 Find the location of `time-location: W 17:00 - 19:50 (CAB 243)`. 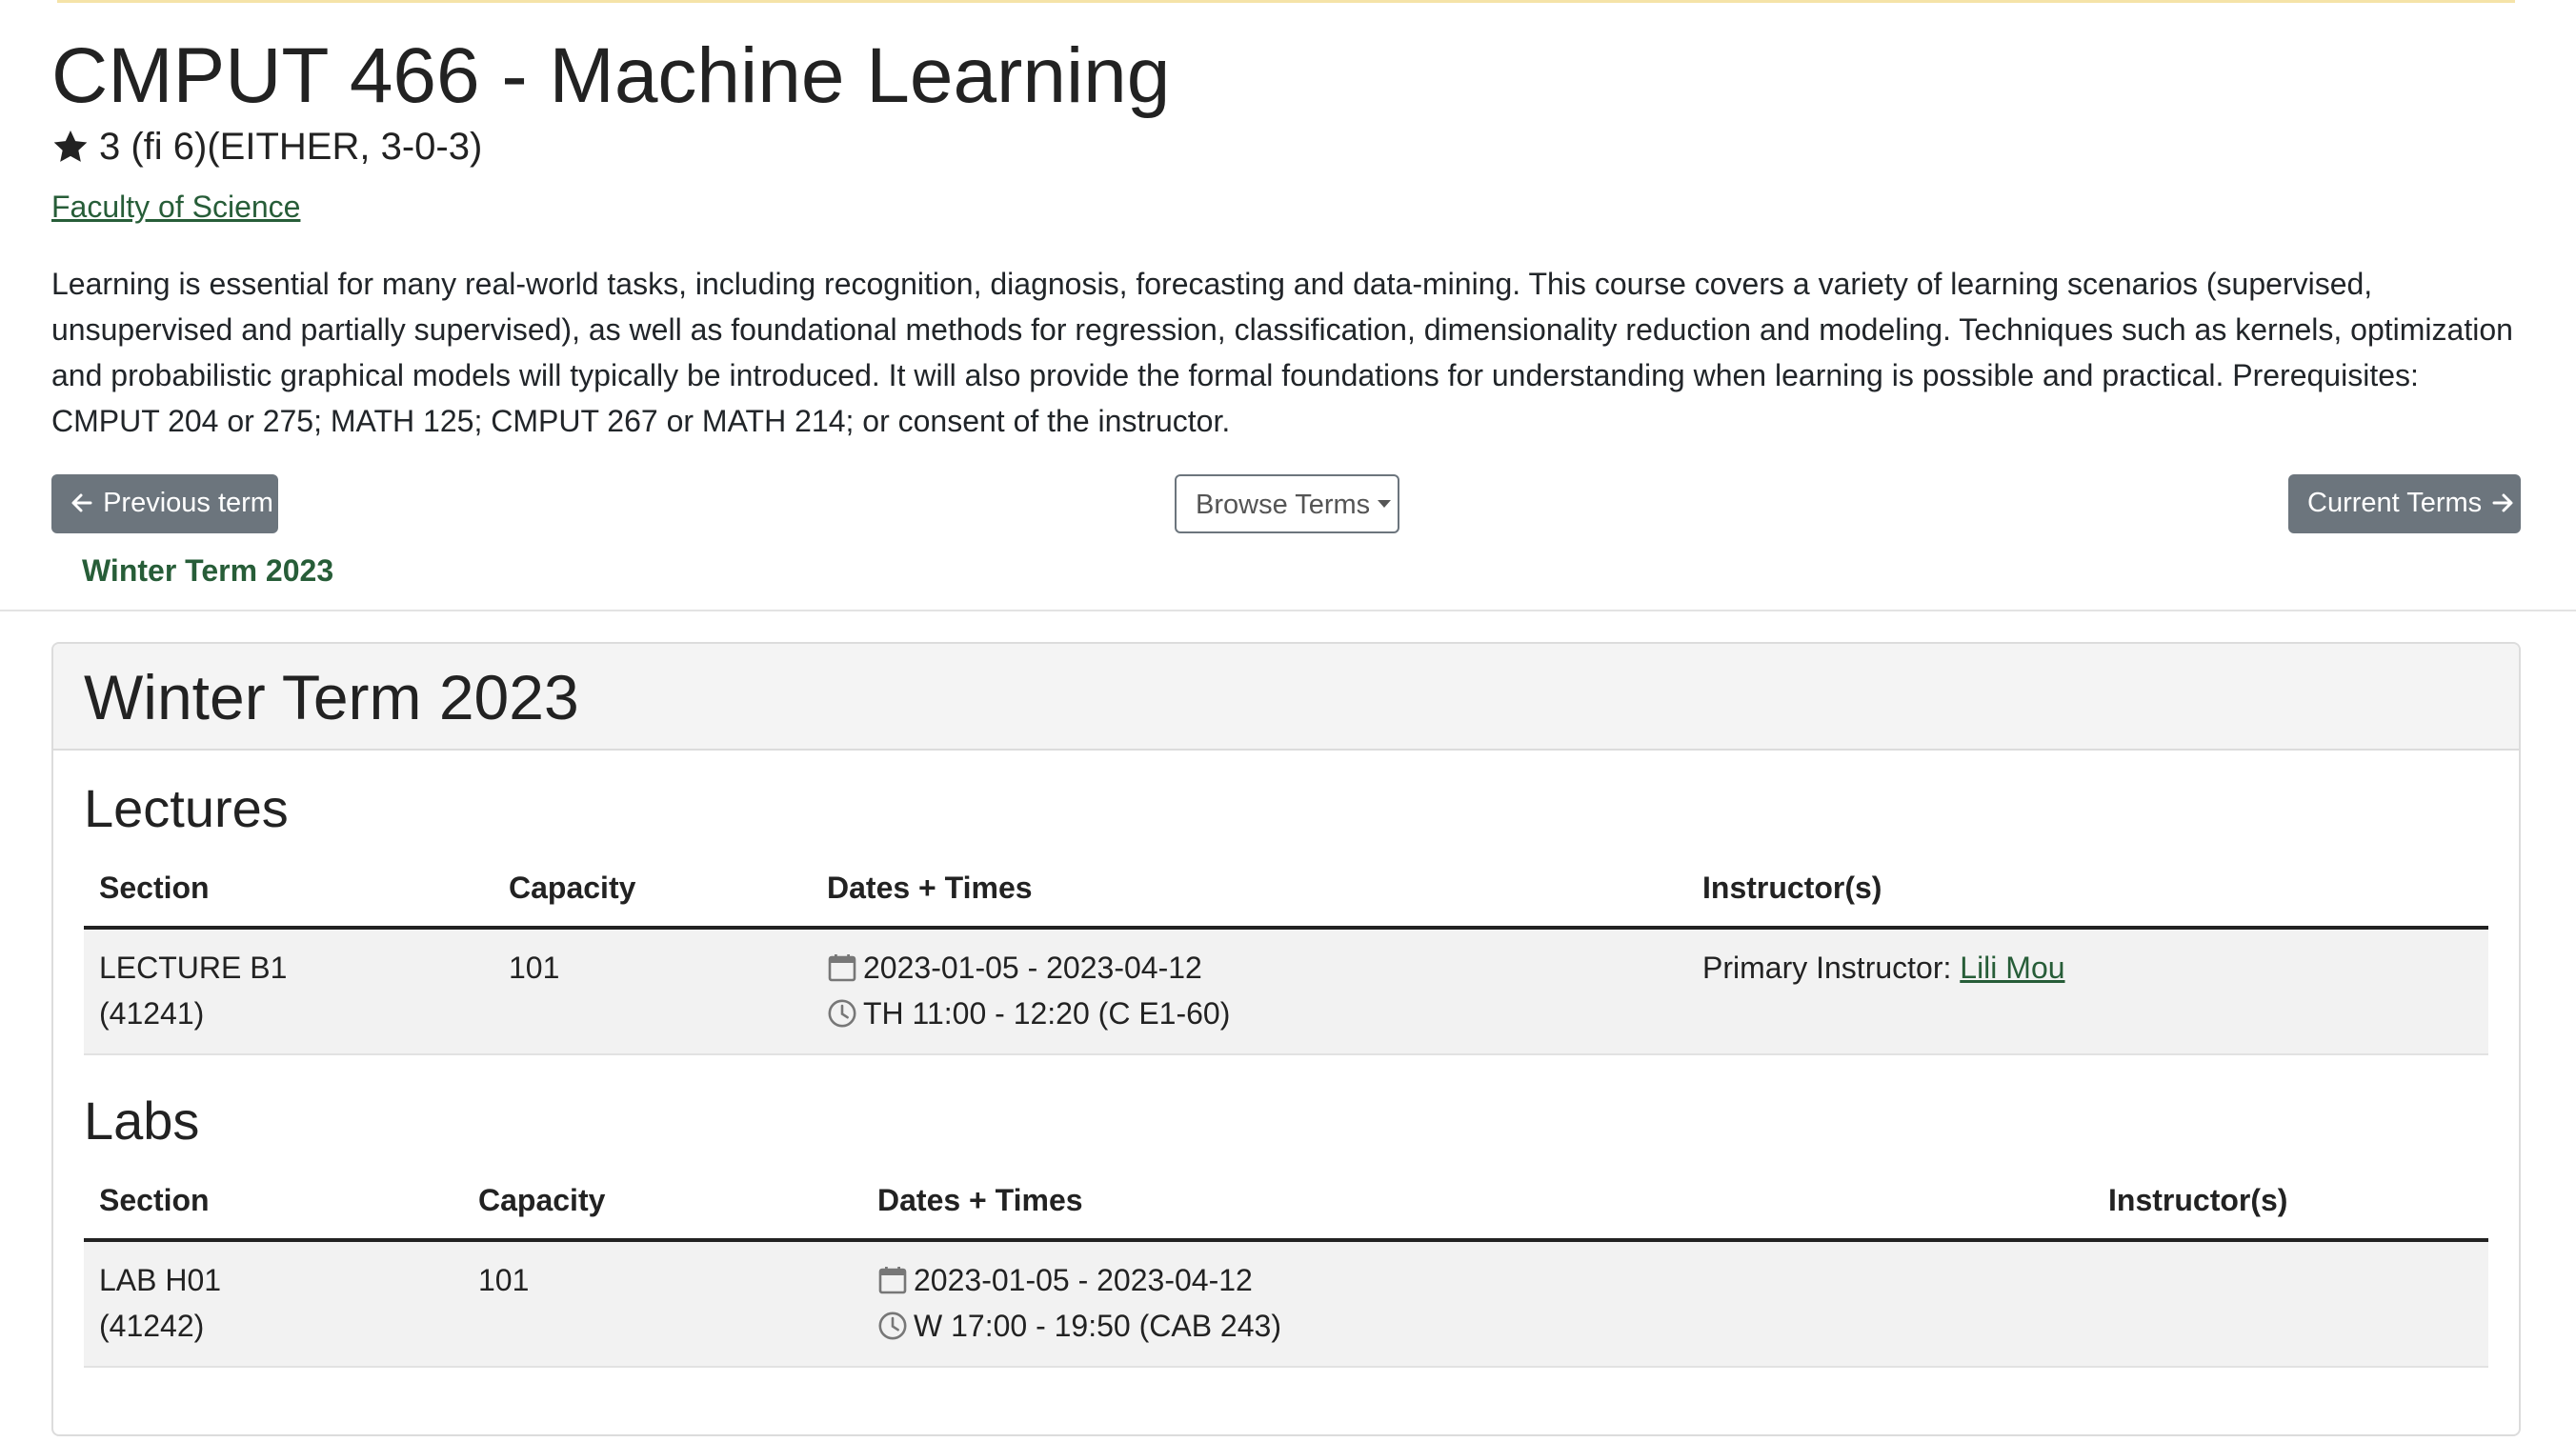

time-location: W 17:00 - 19:50 (CAB 243) is located at coordinates (1097, 1326).